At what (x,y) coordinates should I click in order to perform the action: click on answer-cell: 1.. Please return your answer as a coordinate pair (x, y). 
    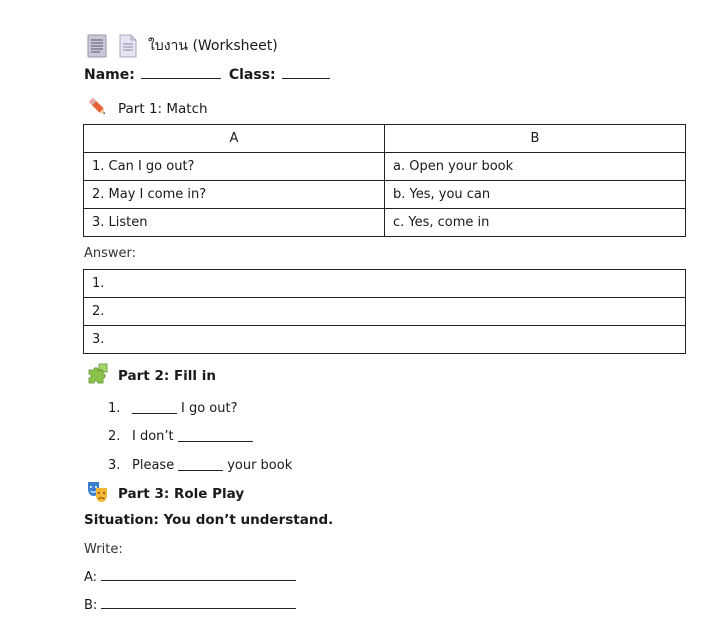
    Looking at the image, I should click on (384, 283).